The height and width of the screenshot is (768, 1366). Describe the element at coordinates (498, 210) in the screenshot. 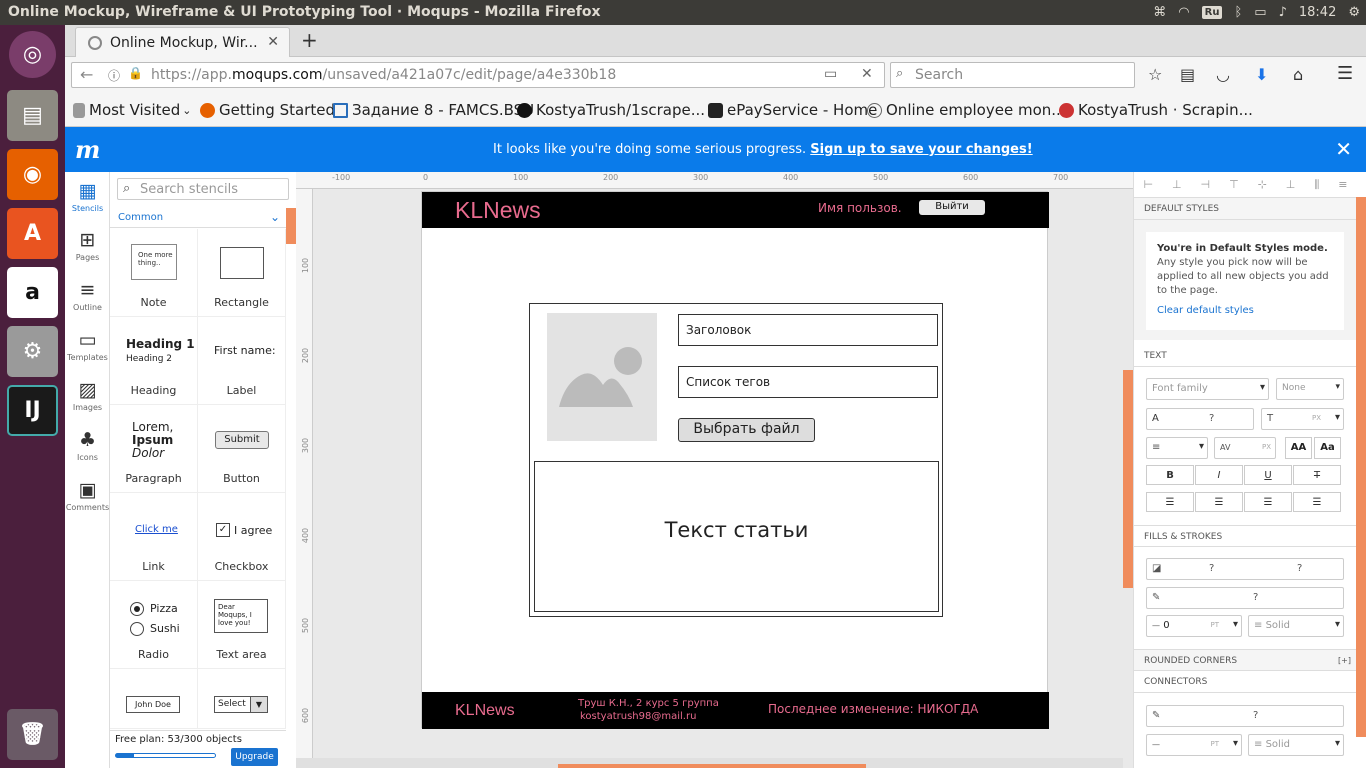

I see `mockup-logo: KLNews` at that location.